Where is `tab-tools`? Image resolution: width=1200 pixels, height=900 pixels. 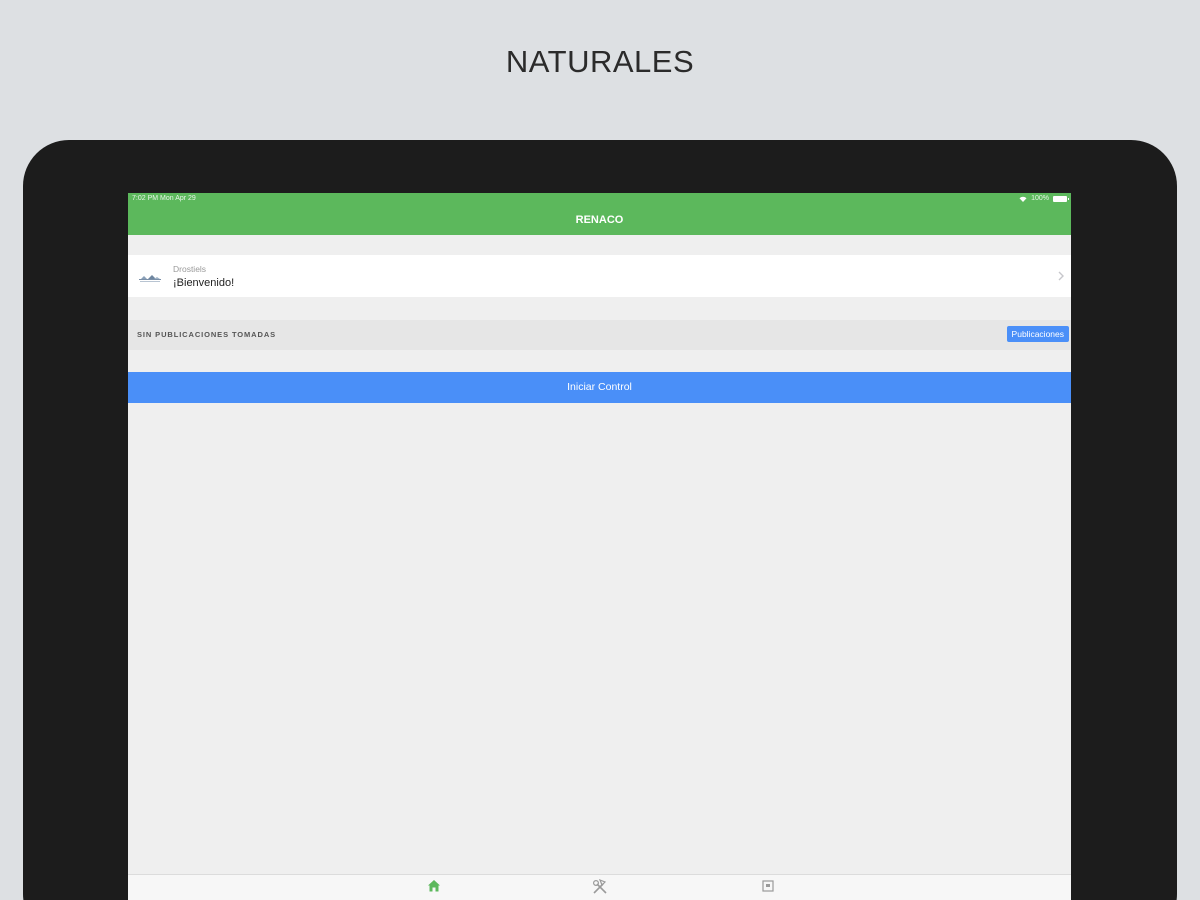 tab-tools is located at coordinates (600, 888).